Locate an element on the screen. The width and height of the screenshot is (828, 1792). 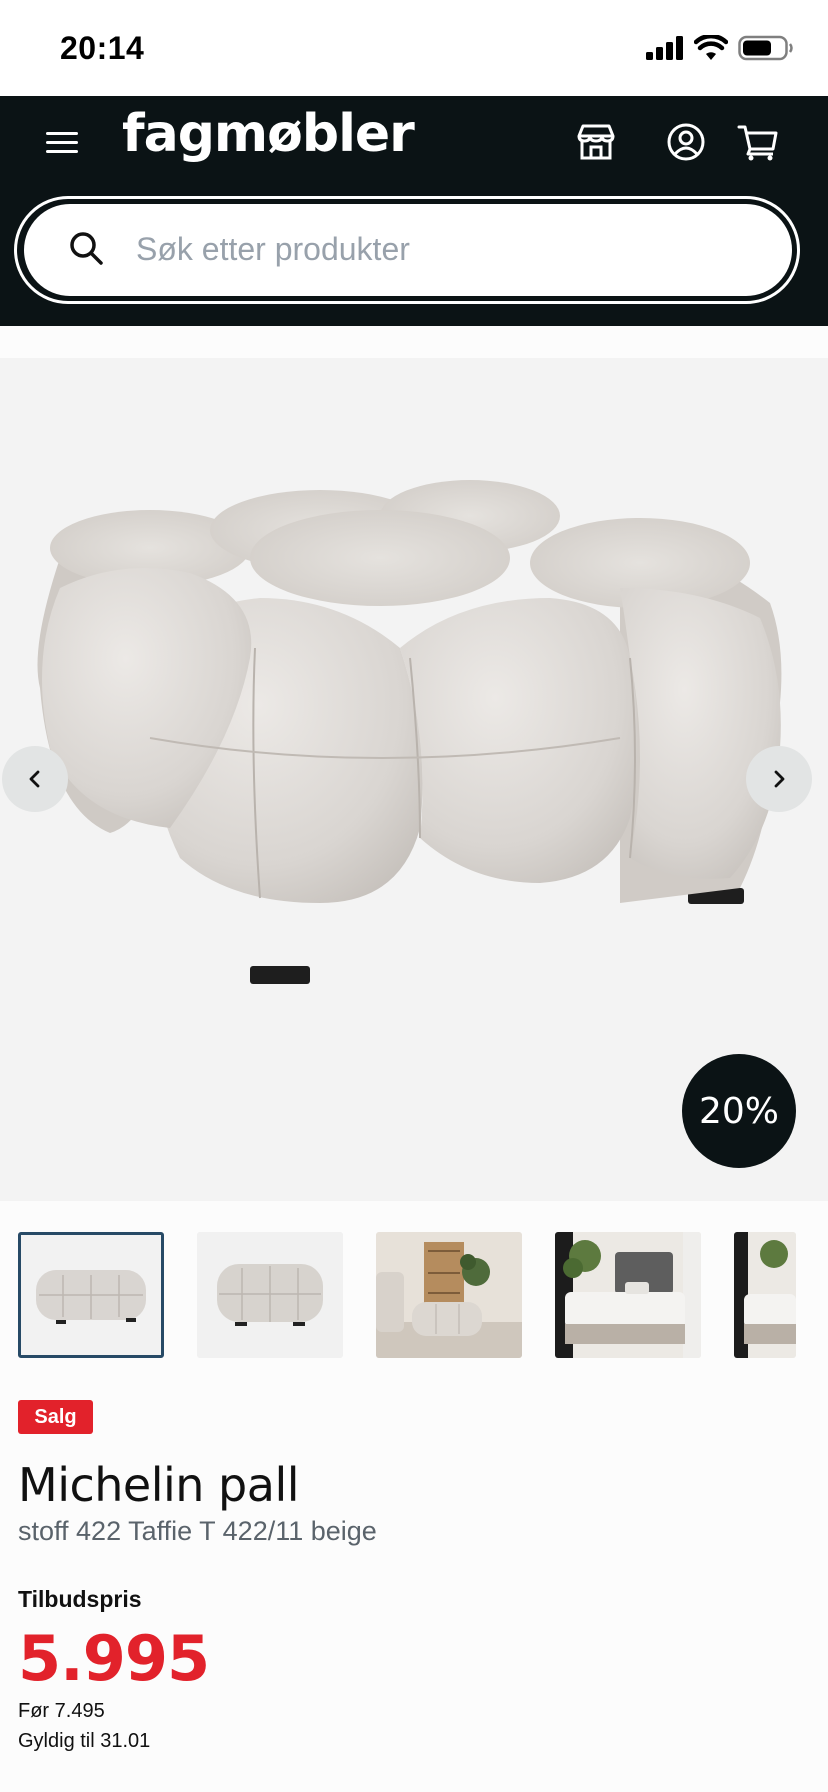
prev-image-button is located at coordinates (35, 779).